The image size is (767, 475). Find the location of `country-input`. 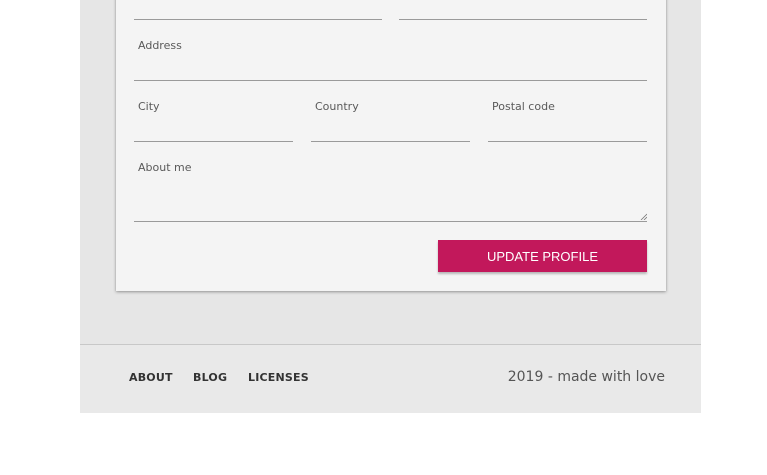

country-input is located at coordinates (390, 141).